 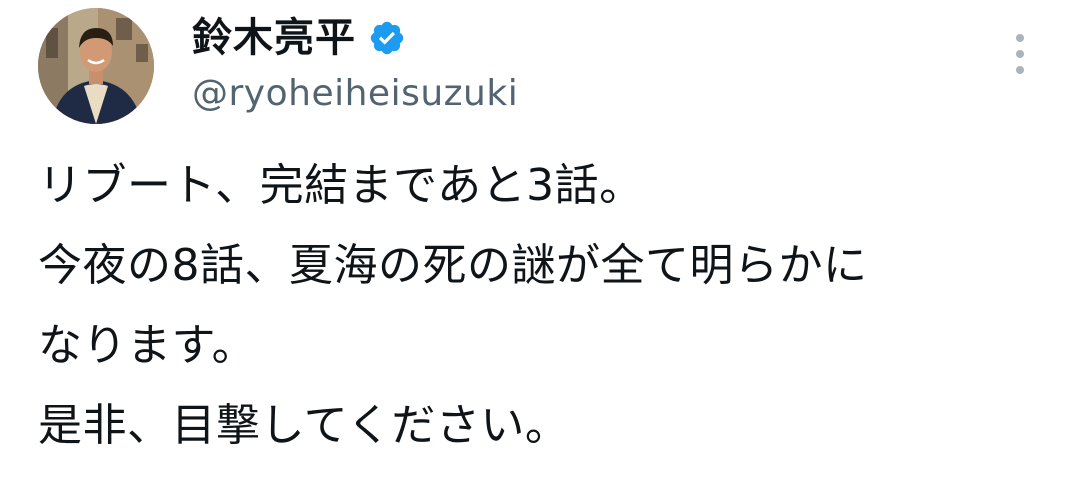 What do you see at coordinates (387, 38) in the screenshot?
I see `verified-check-icon` at bounding box center [387, 38].